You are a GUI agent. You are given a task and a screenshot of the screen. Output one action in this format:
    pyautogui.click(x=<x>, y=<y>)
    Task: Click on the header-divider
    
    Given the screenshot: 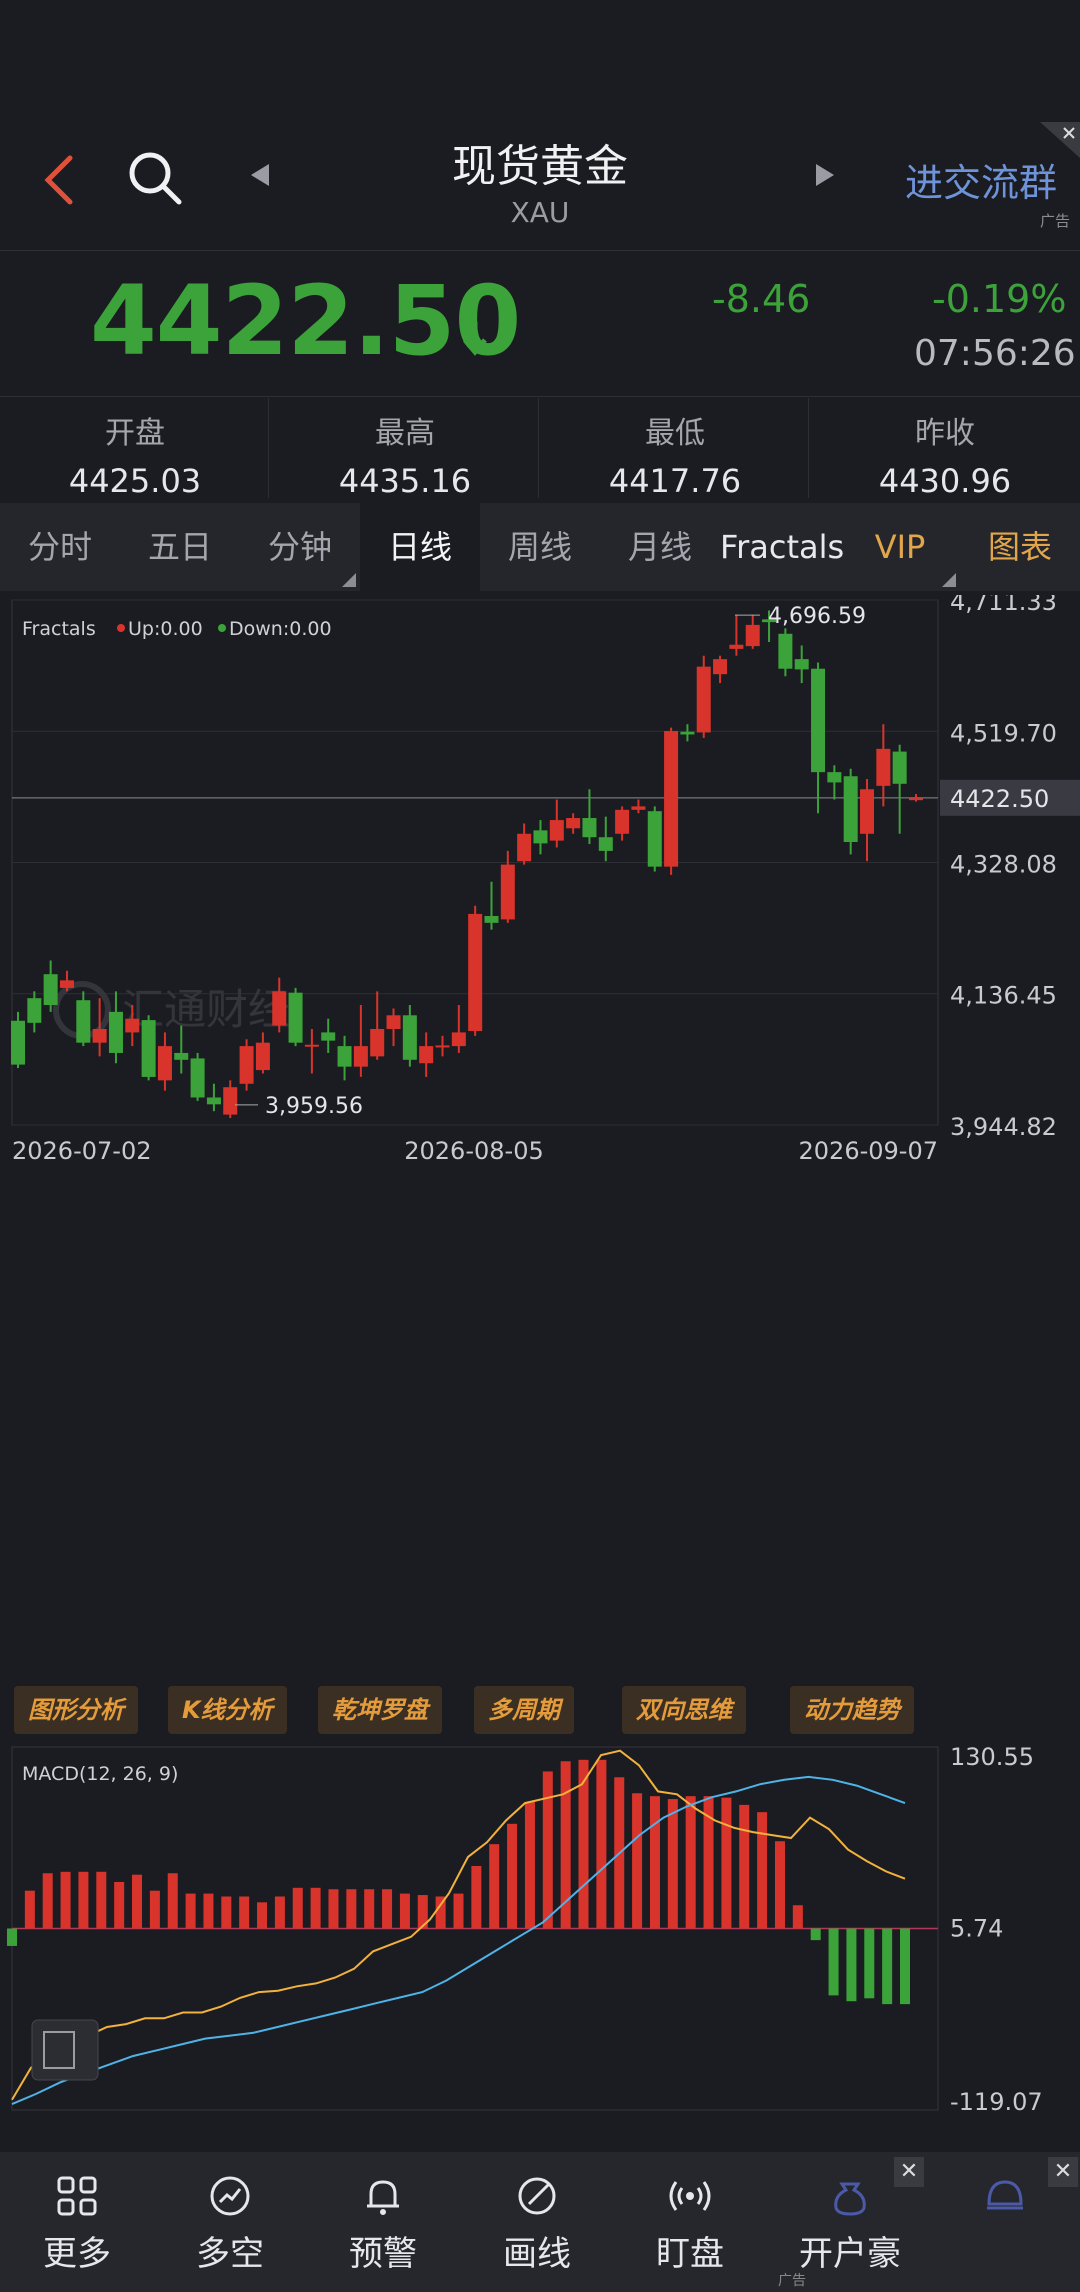 What is the action you would take?
    pyautogui.click(x=540, y=250)
    